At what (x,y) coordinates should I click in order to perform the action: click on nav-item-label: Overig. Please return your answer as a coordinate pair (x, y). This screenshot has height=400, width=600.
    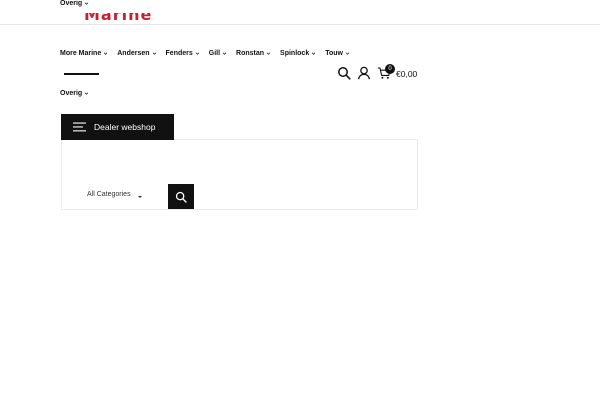
    Looking at the image, I should click on (71, 93).